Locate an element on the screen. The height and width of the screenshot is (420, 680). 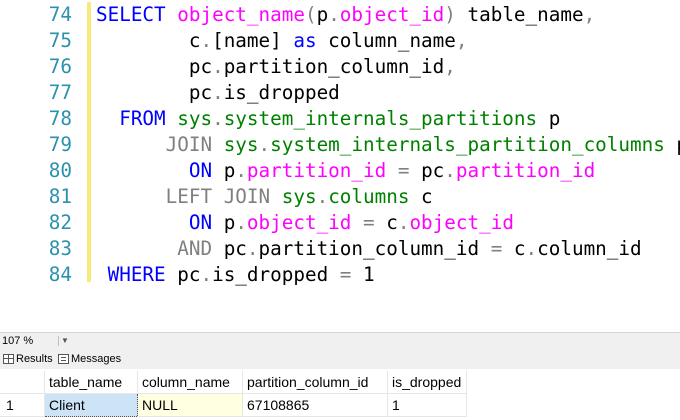
line-number: 84 is located at coordinates (60, 274).